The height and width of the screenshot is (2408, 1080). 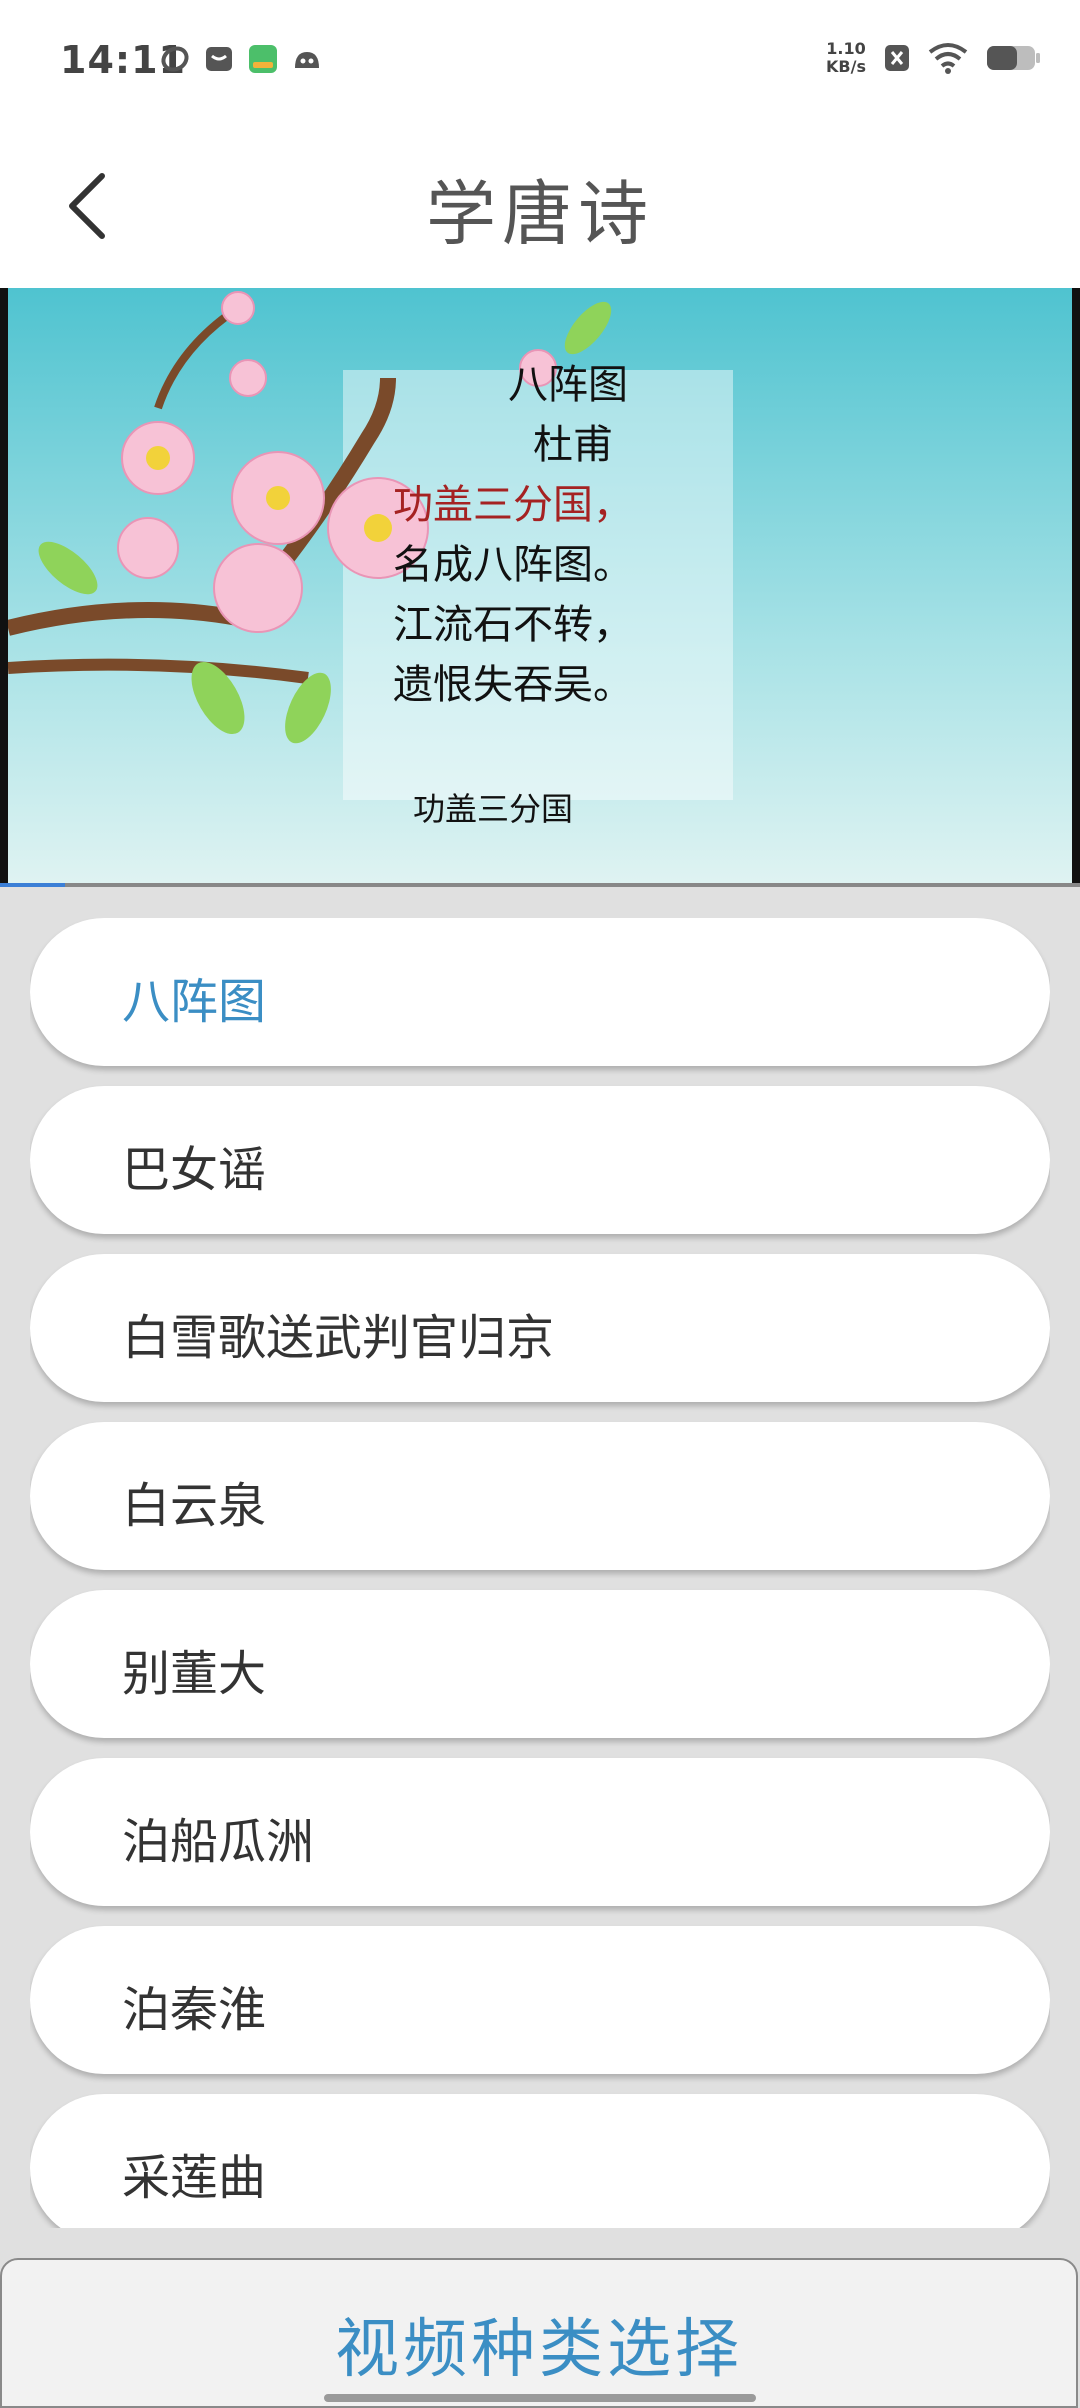 I want to click on video-poem-title: 八阵图, so click(x=568, y=385).